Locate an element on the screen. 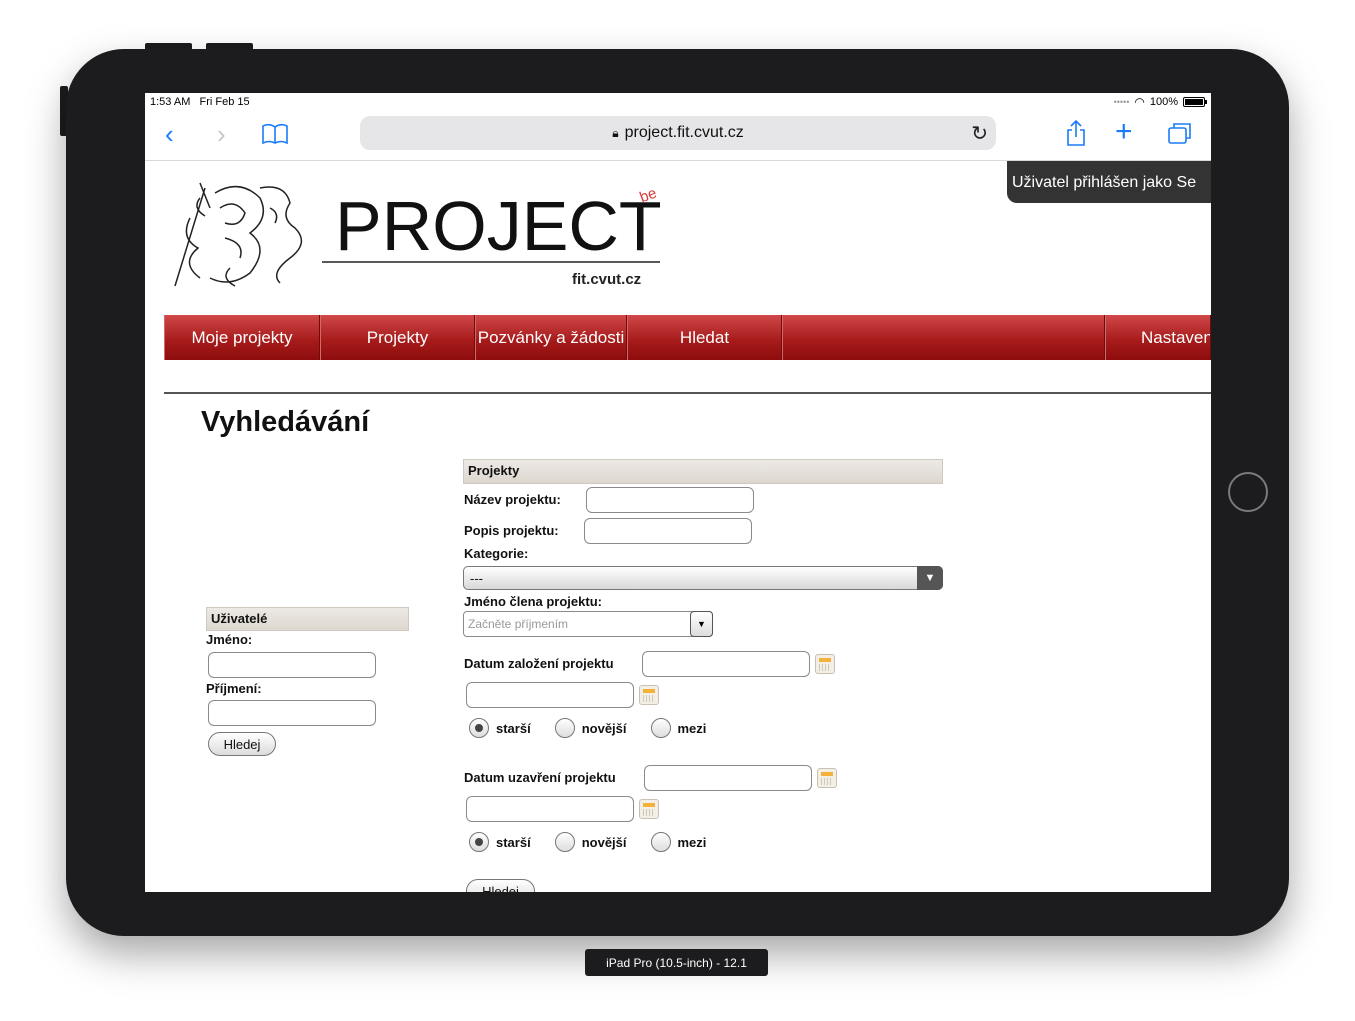 This screenshot has width=1355, height=1021. founded-radio-newer is located at coordinates (564, 728).